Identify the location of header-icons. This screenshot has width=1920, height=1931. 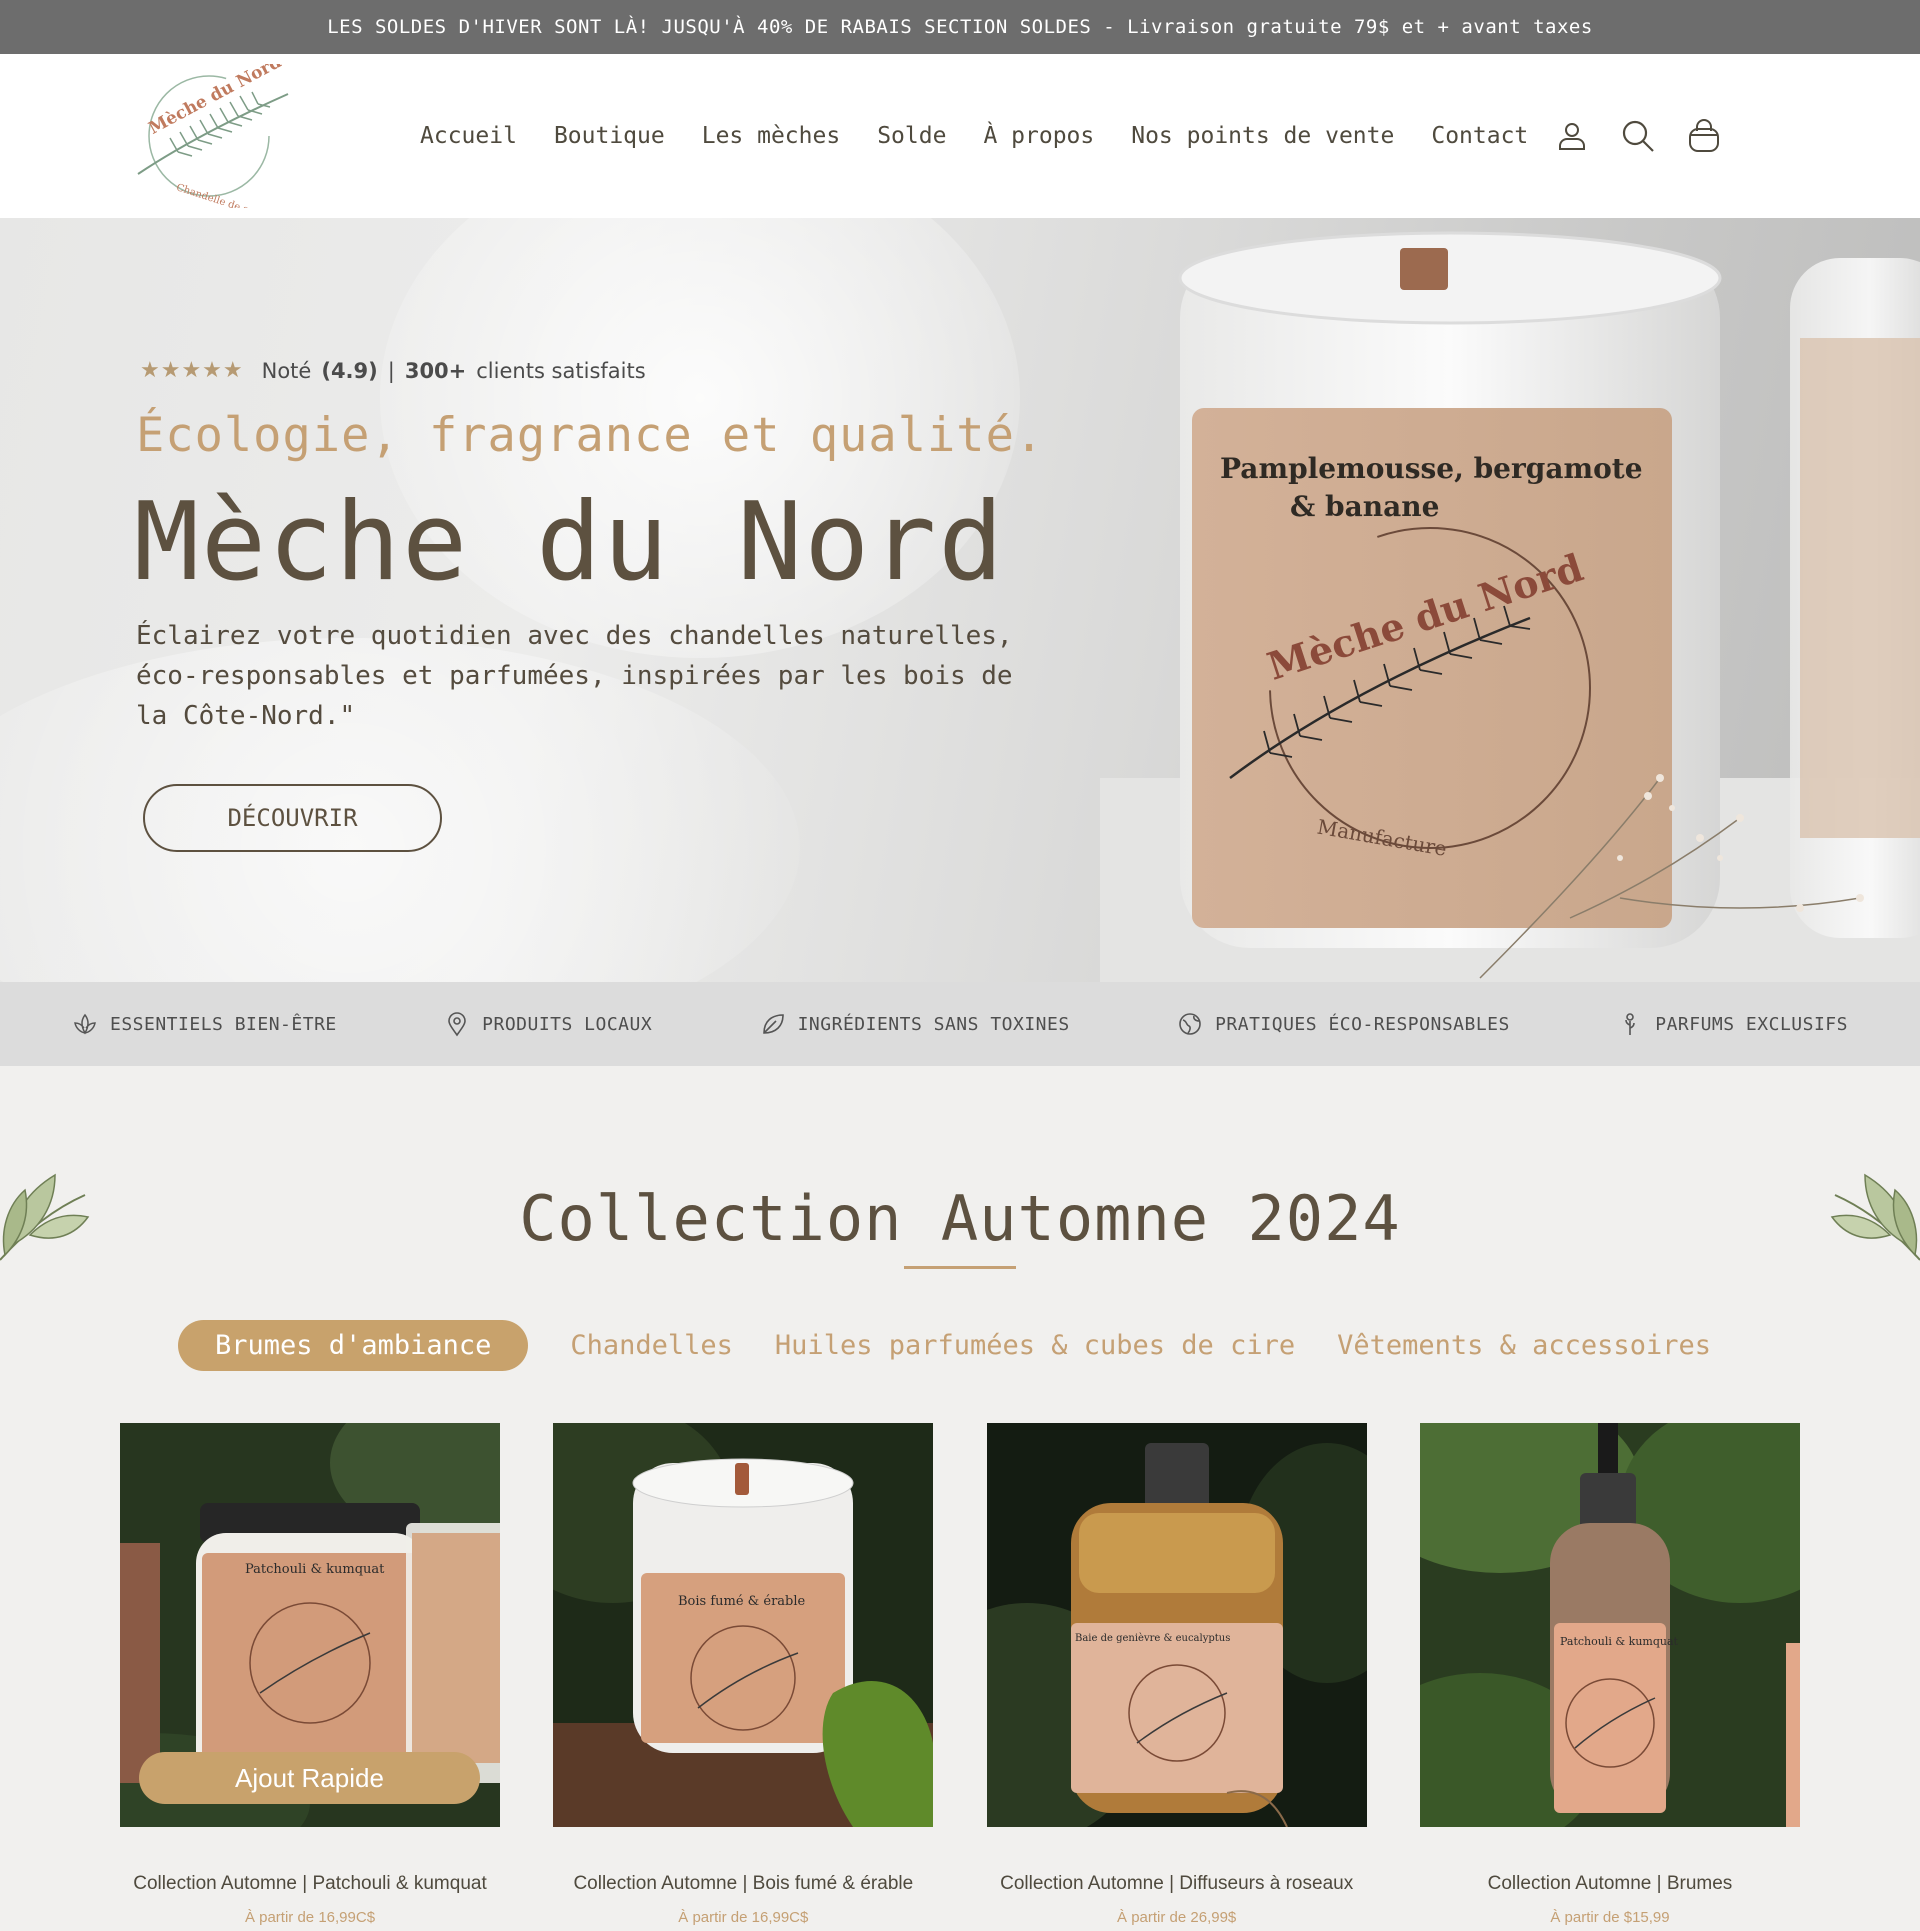
(1638, 136).